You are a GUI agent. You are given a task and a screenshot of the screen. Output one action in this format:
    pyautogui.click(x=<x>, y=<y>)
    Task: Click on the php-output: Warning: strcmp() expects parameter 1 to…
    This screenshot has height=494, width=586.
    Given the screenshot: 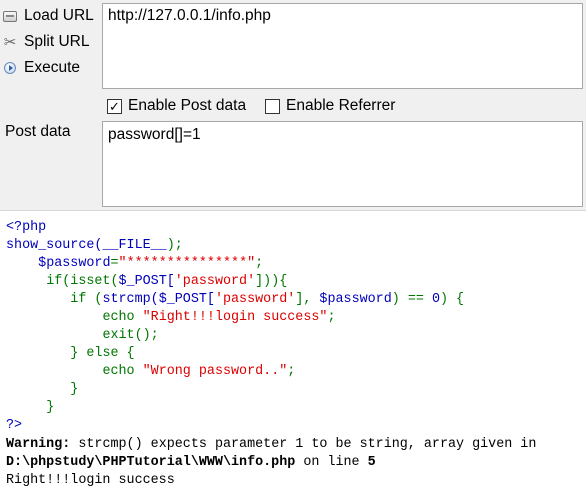 What is the action you would take?
    pyautogui.click(x=271, y=462)
    